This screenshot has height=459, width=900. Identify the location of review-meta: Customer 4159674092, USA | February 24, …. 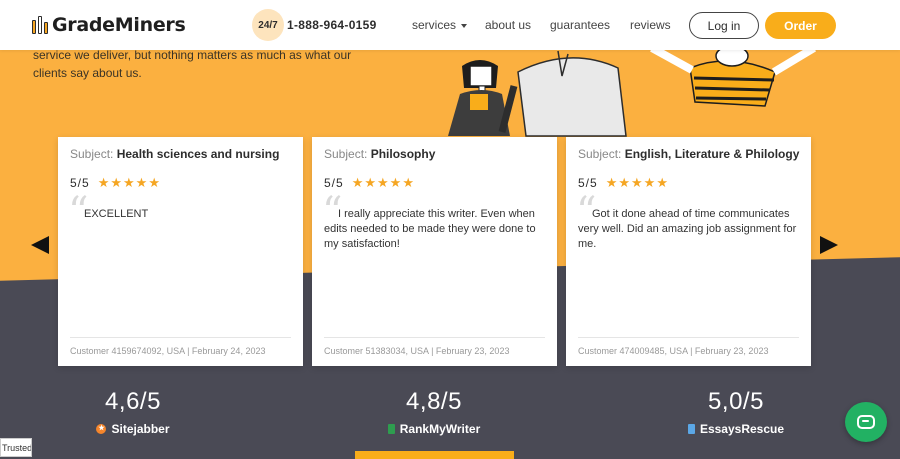
(168, 351).